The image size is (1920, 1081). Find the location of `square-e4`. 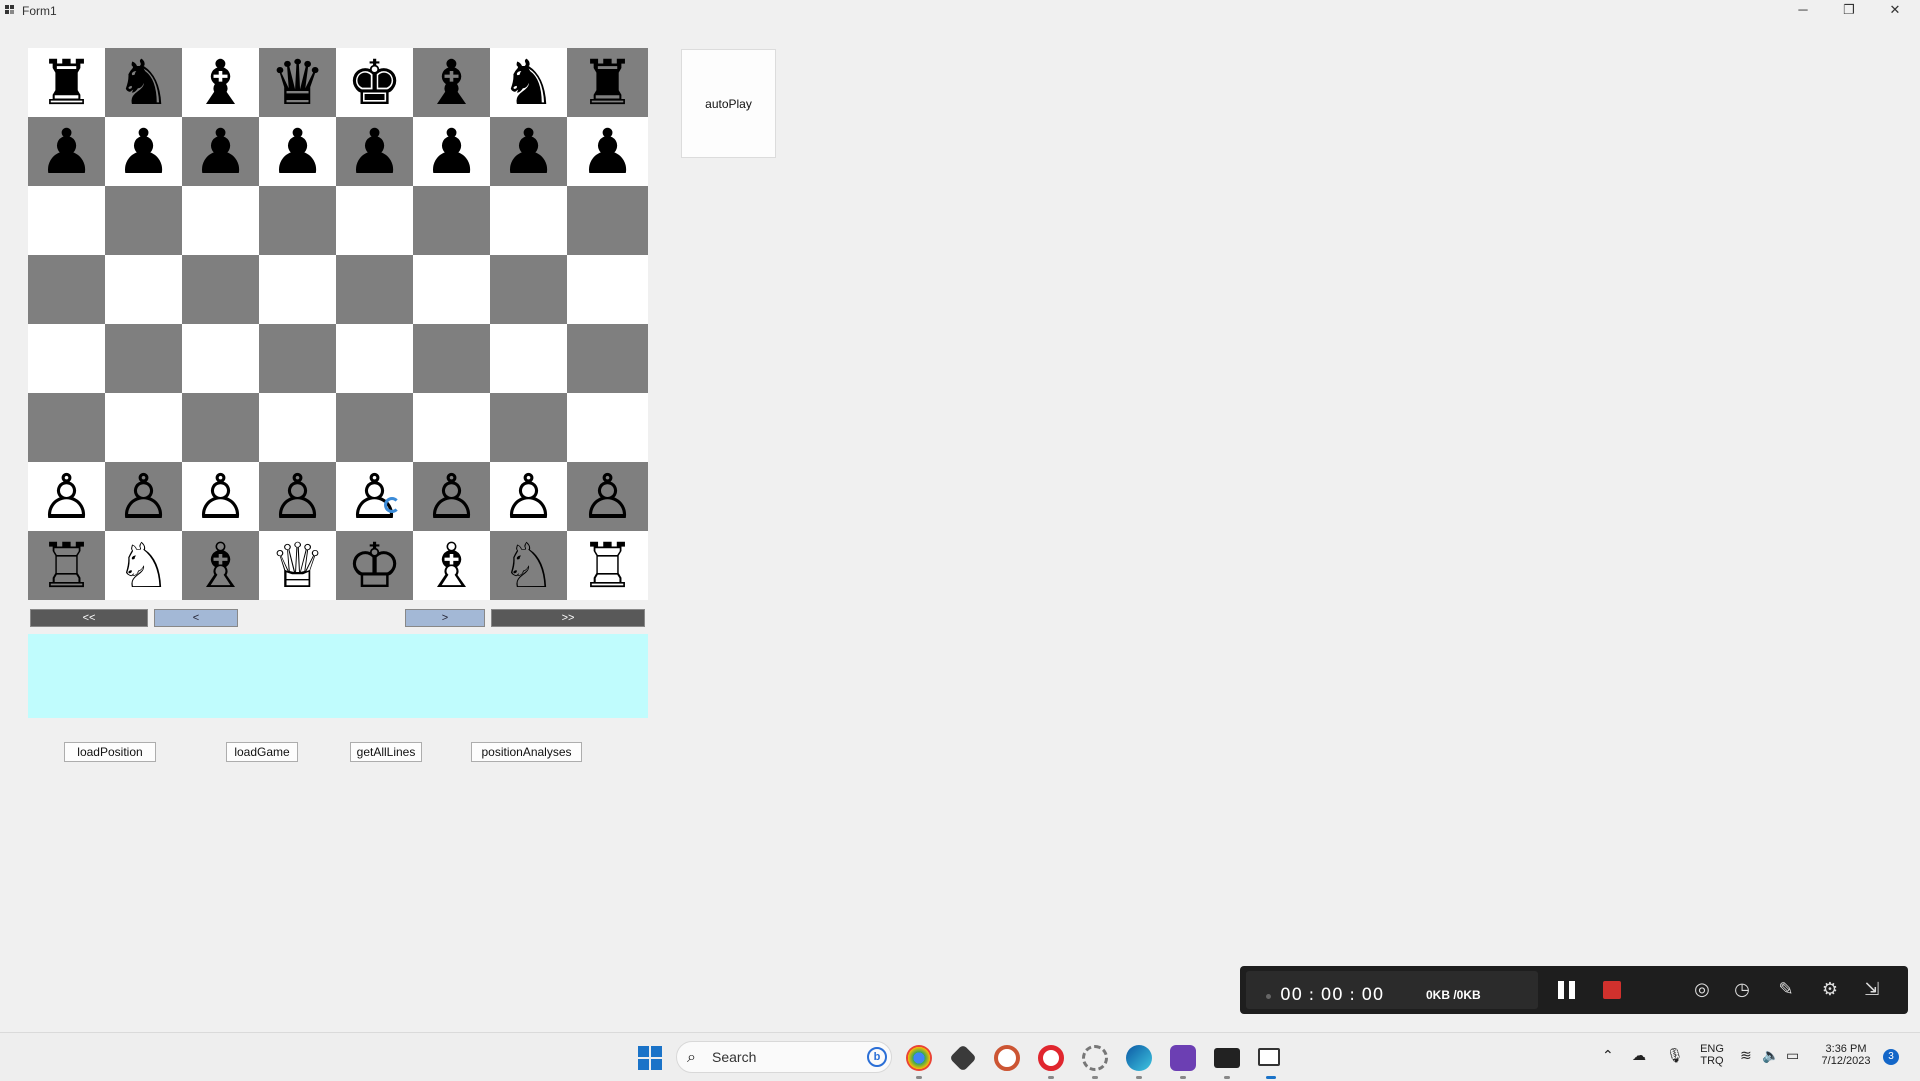

square-e4 is located at coordinates (374, 358).